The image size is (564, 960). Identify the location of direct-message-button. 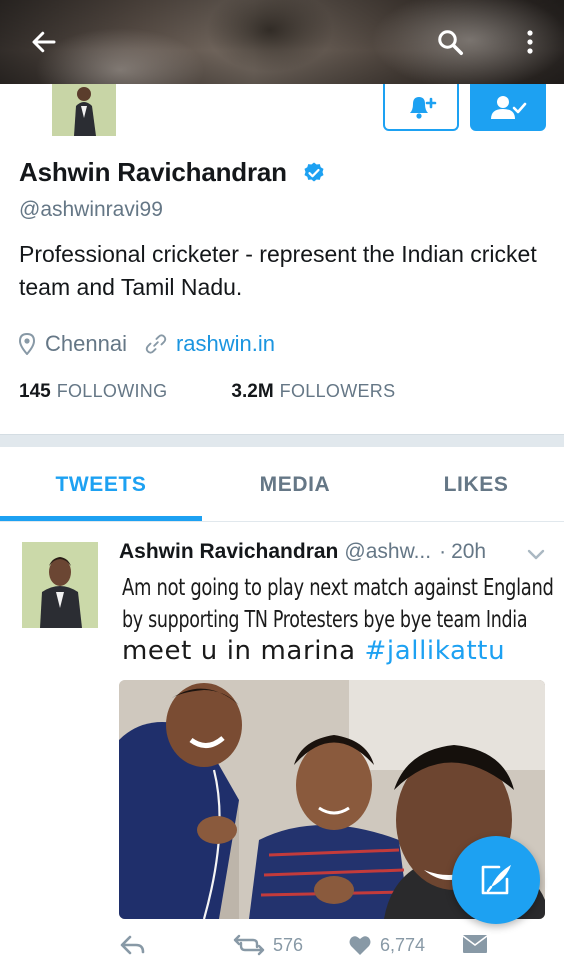
(475, 944).